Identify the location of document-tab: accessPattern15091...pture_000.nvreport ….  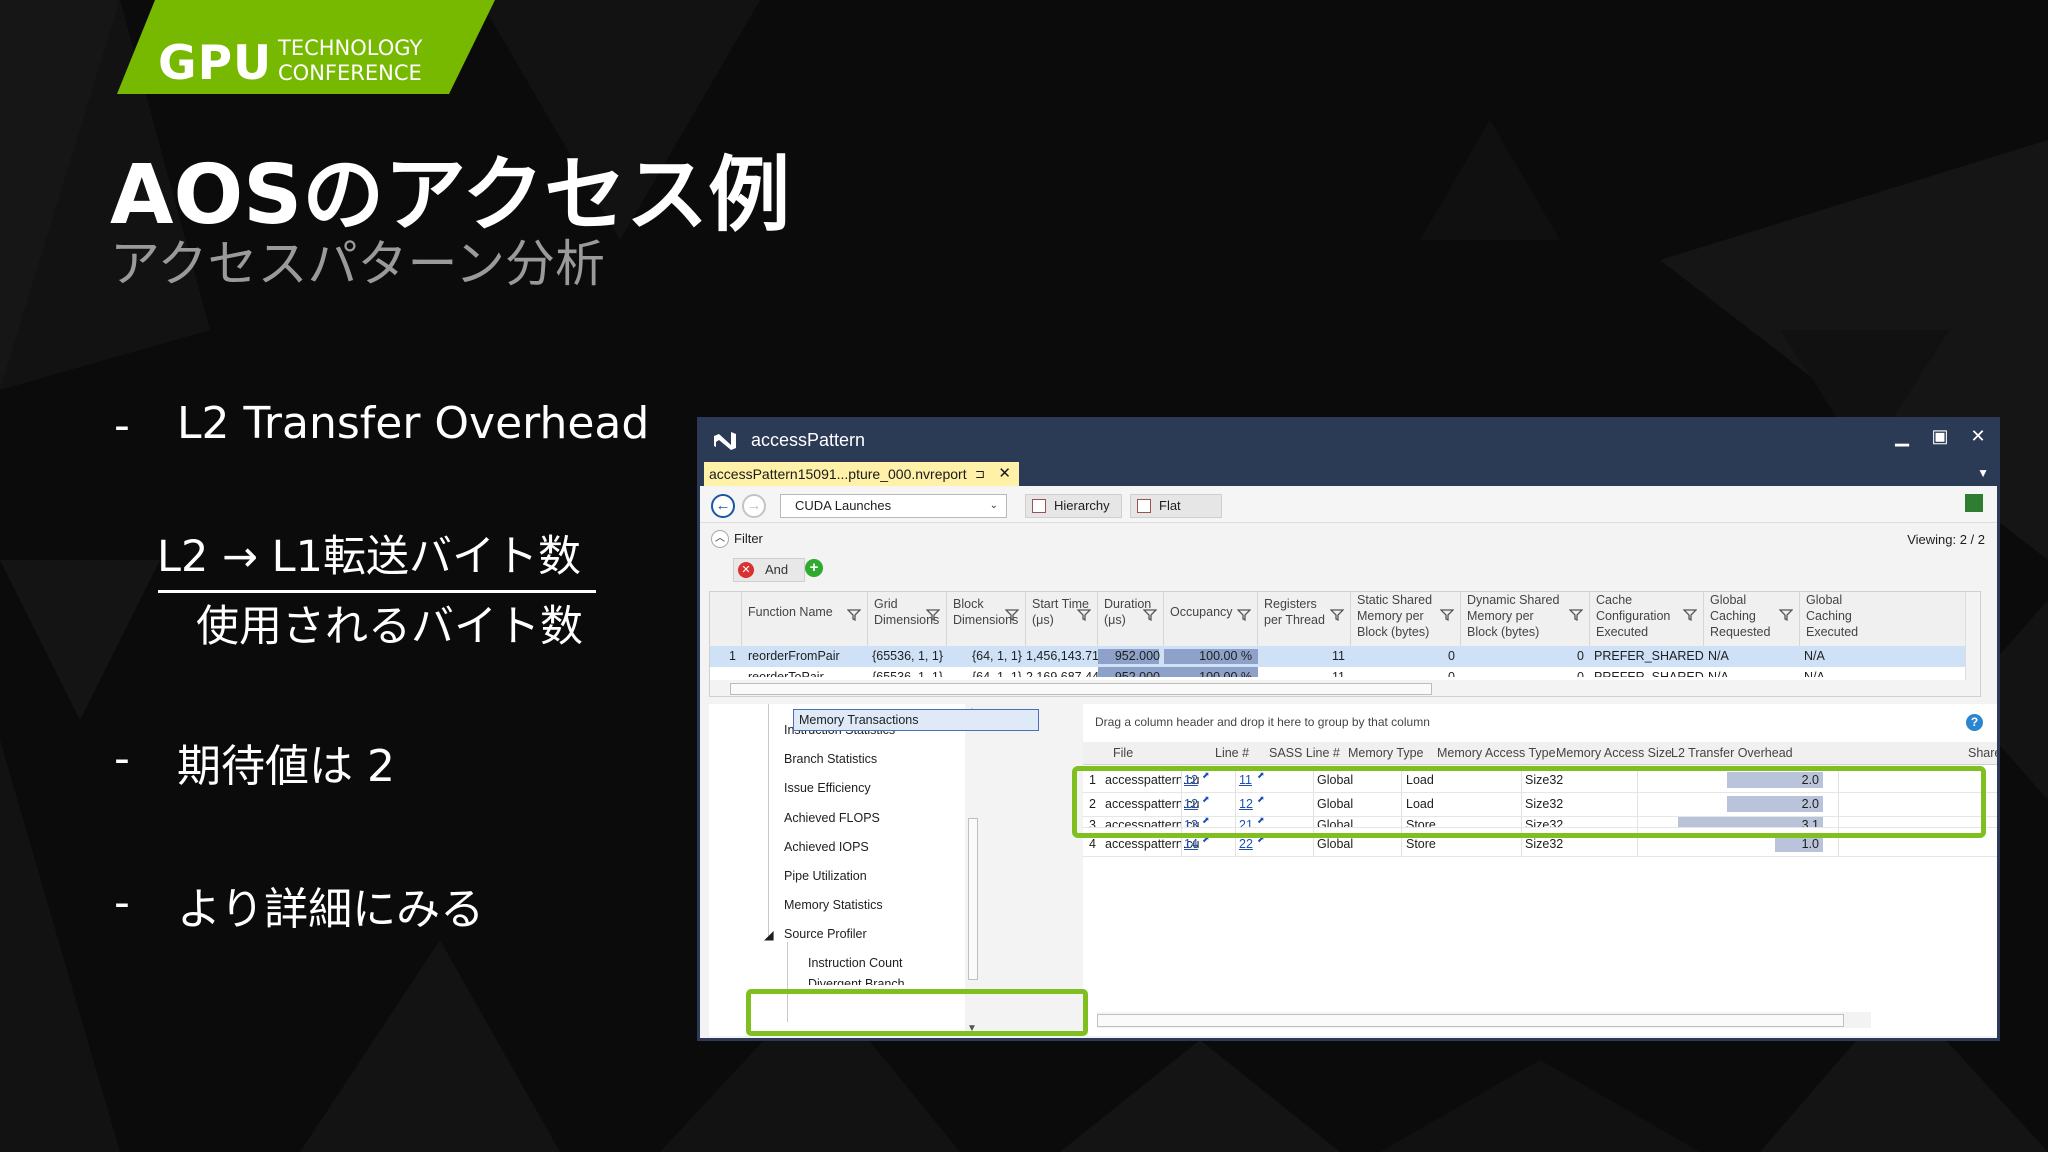
(861, 474).